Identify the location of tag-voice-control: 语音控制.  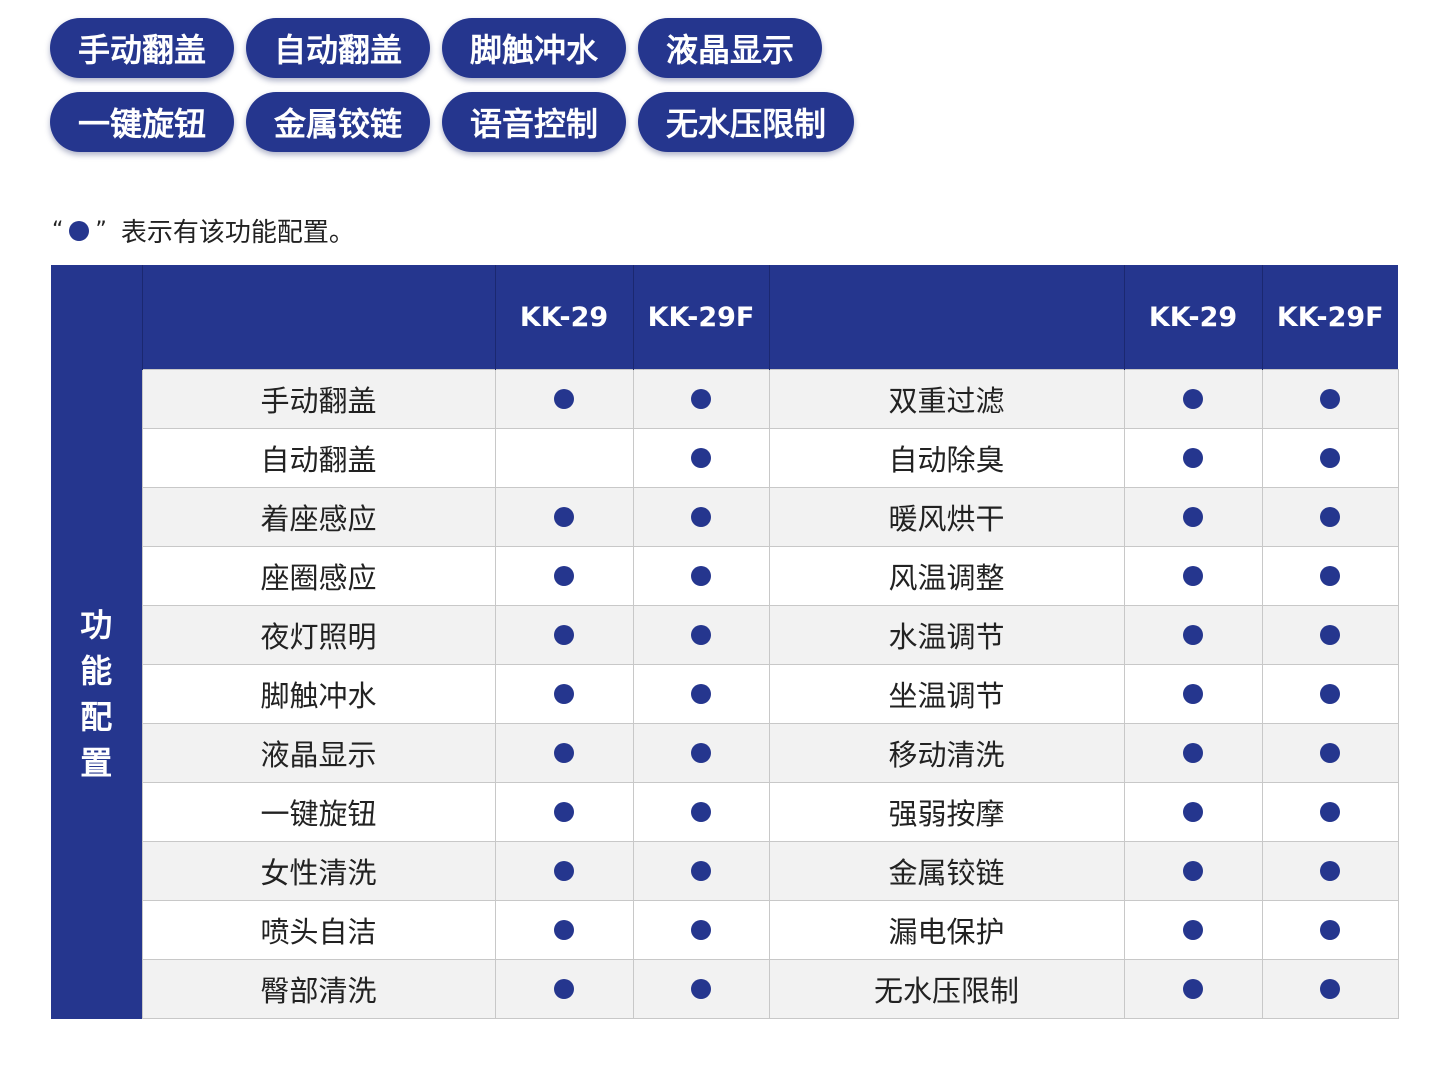
(534, 122).